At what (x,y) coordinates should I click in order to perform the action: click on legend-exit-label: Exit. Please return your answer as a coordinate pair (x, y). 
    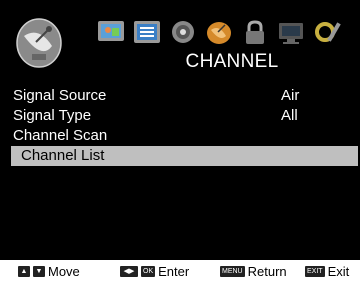
    Looking at the image, I should click on (338, 271).